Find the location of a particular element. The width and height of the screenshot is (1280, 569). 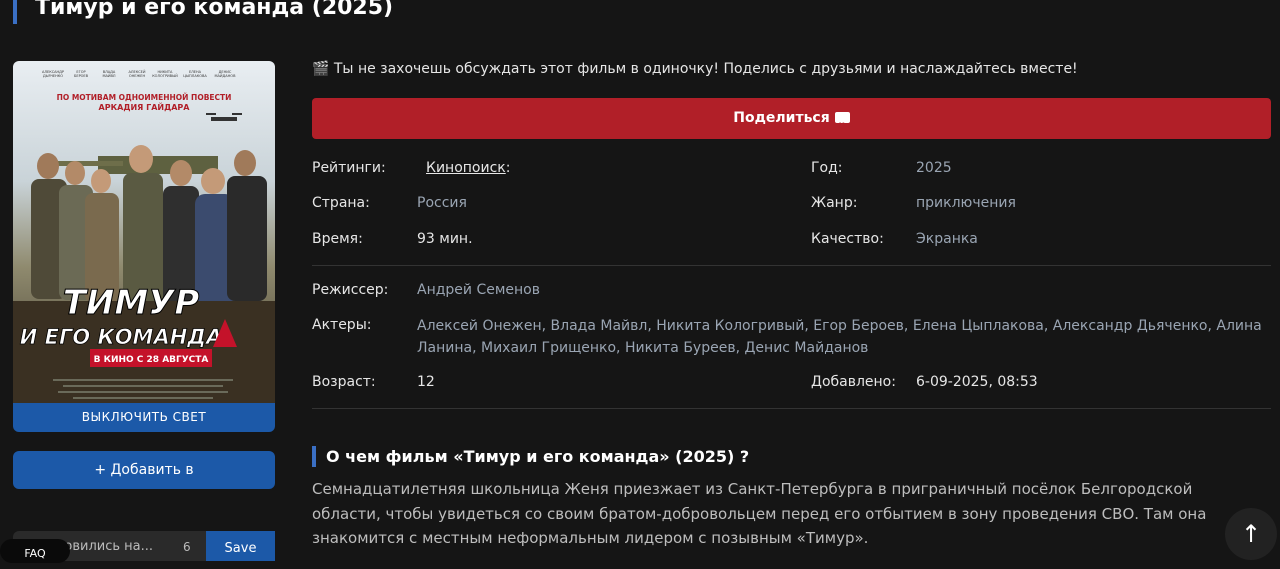

page-title-block: Тимур и его команда (2025) is located at coordinates (203, 12).